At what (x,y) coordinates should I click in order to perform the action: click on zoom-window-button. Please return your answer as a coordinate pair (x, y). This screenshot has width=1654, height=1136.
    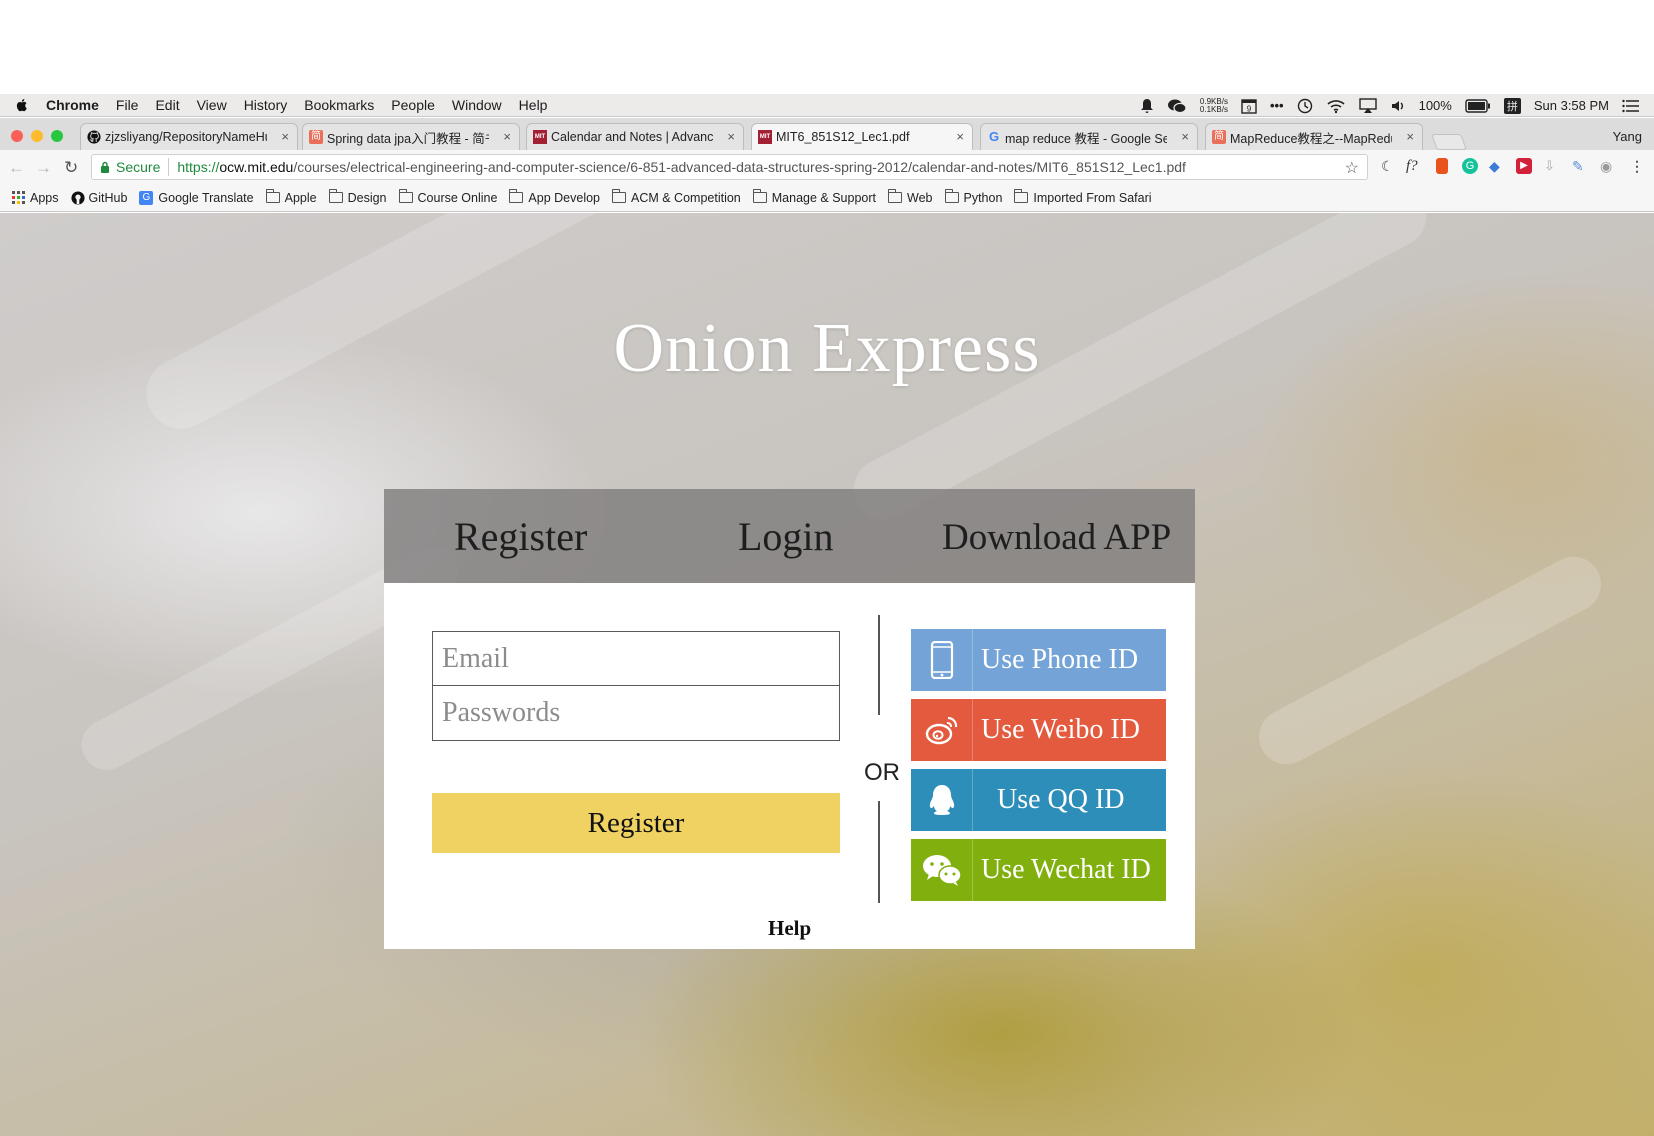
    Looking at the image, I should click on (57, 136).